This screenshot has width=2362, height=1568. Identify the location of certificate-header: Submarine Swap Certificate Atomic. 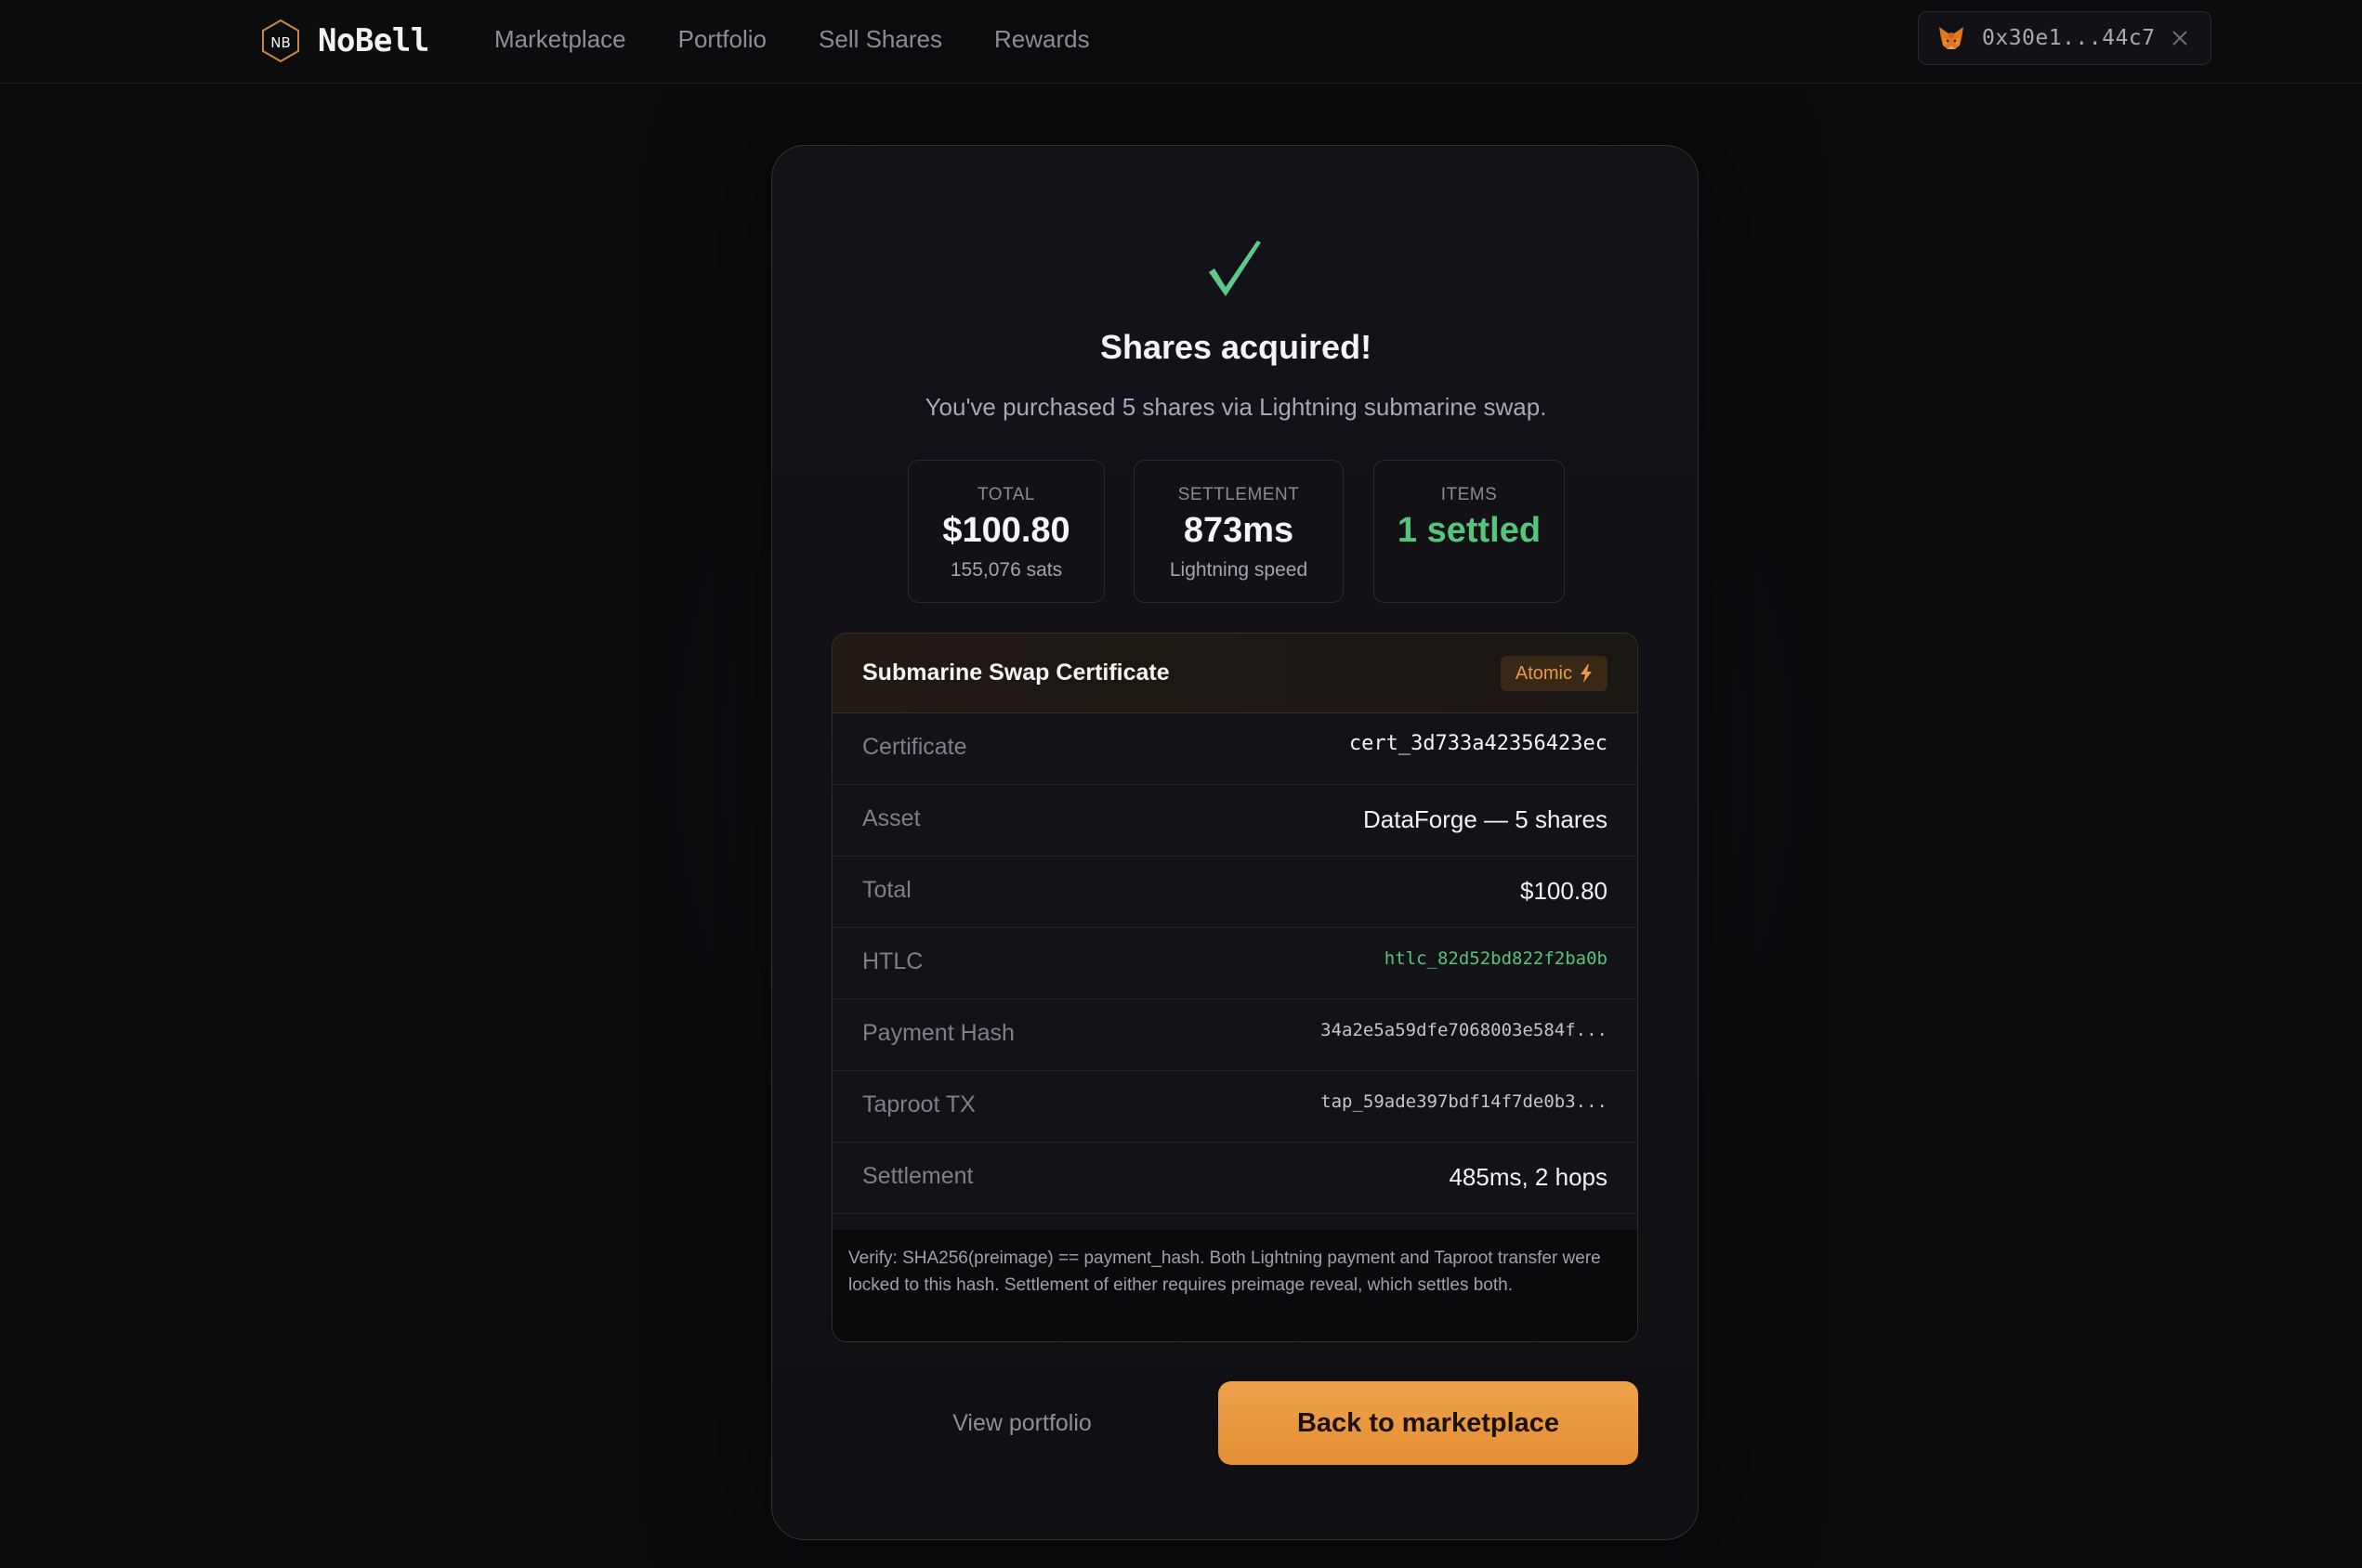
(1235, 673).